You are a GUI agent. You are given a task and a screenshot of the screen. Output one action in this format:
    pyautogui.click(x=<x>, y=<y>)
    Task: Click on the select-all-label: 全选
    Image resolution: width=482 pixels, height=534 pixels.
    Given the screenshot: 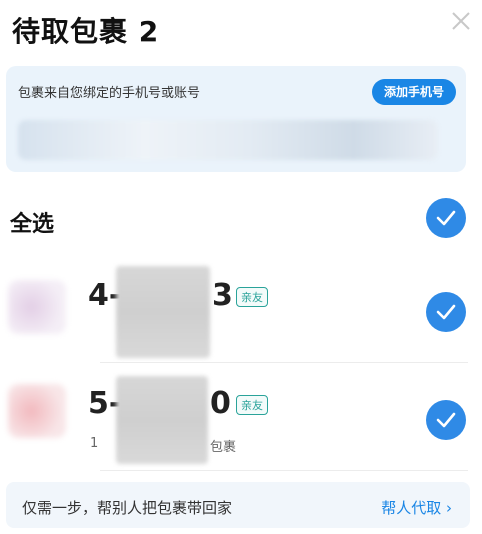 What is the action you would take?
    pyautogui.click(x=32, y=224)
    